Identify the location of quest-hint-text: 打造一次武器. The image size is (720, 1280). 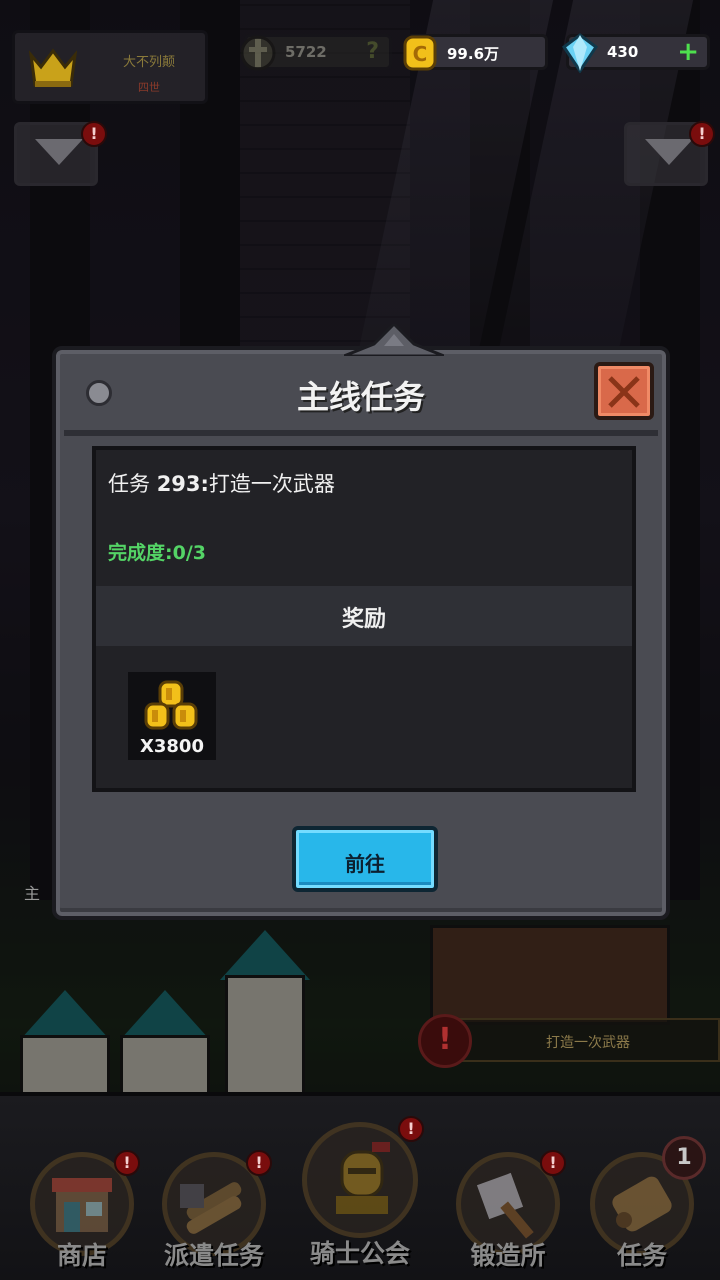
(588, 1043).